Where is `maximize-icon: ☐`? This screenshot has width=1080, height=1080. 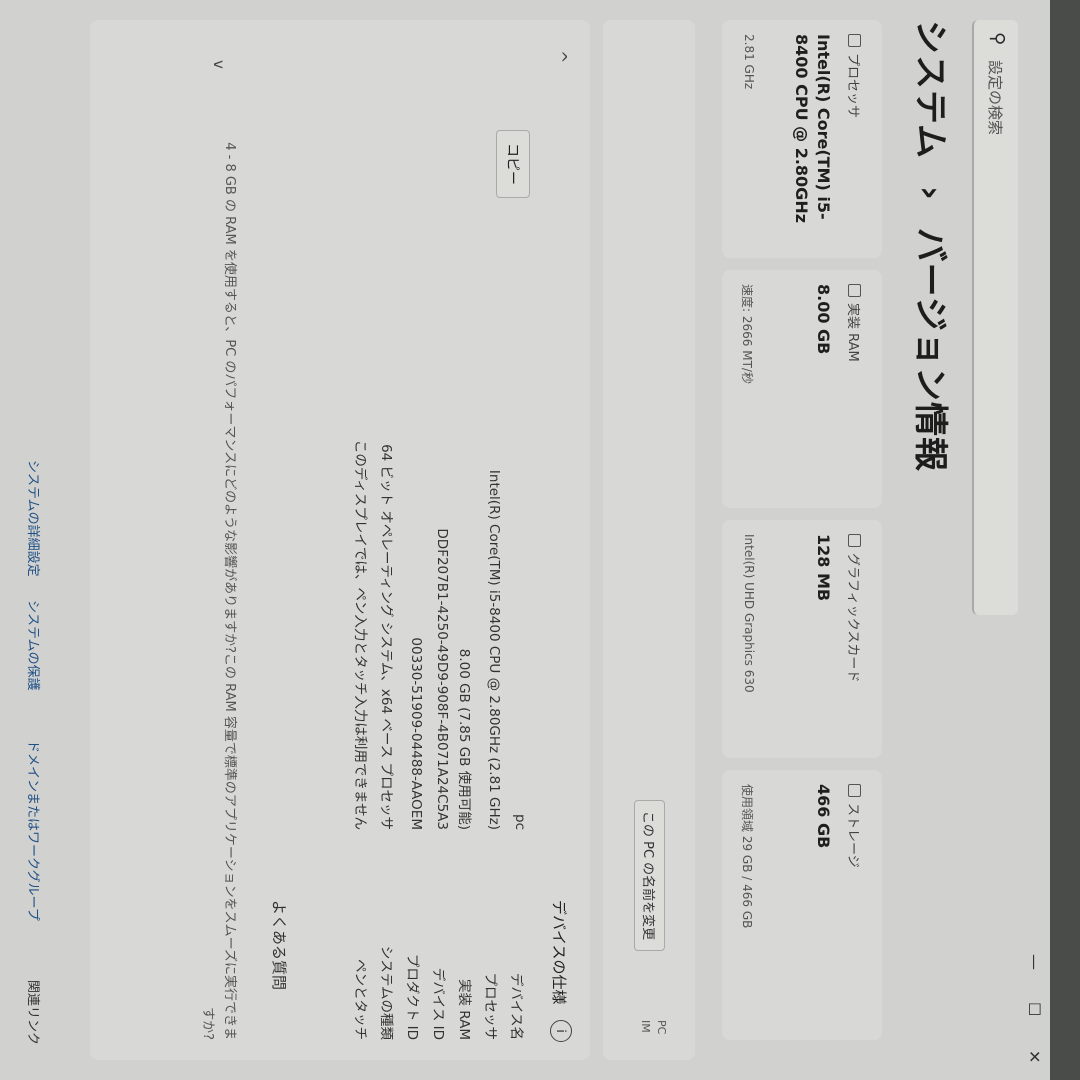
maximize-icon: ☐ is located at coordinates (1034, 1009).